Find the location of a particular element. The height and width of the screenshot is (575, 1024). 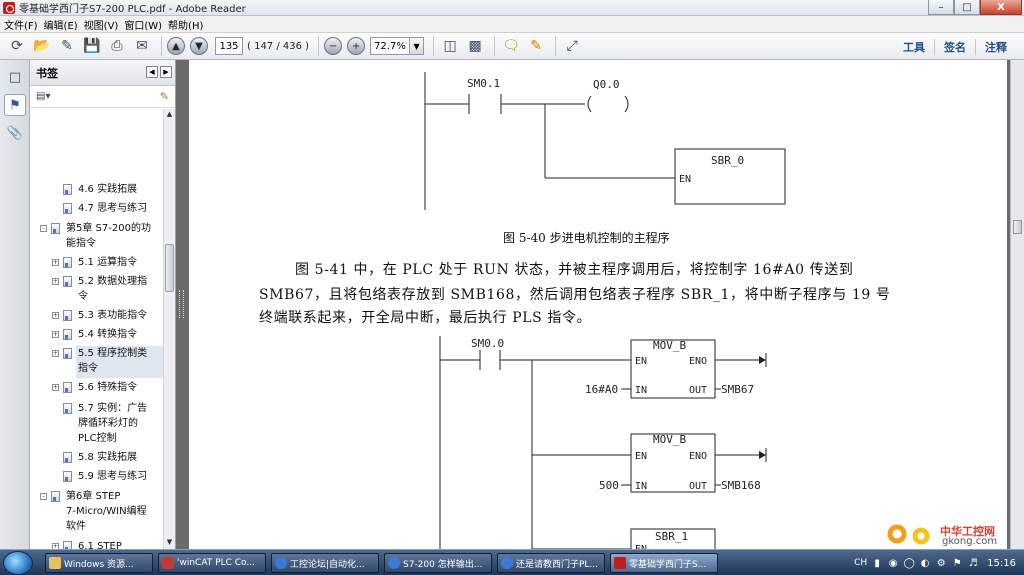

bookmark-item: 5.6 特殊指令 is located at coordinates (107, 387).